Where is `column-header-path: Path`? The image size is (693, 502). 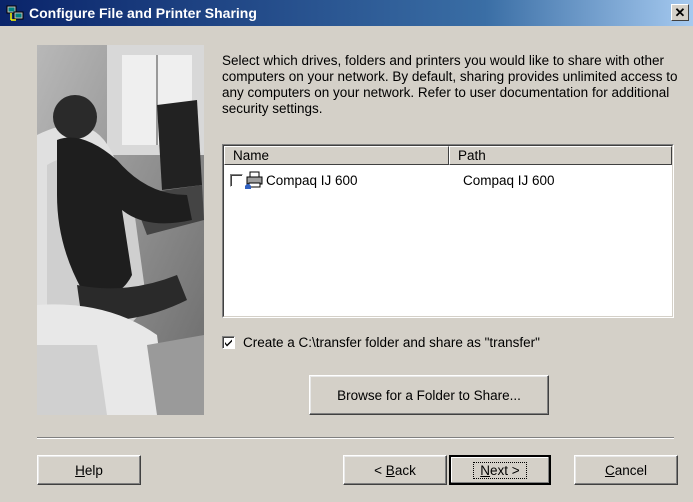 column-header-path: Path is located at coordinates (560, 155).